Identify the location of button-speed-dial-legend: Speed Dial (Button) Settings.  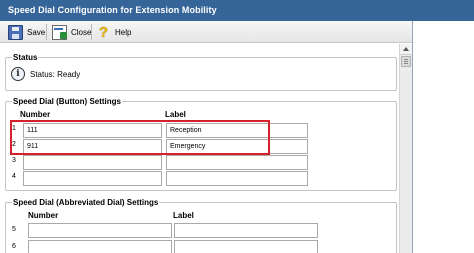
(67, 101).